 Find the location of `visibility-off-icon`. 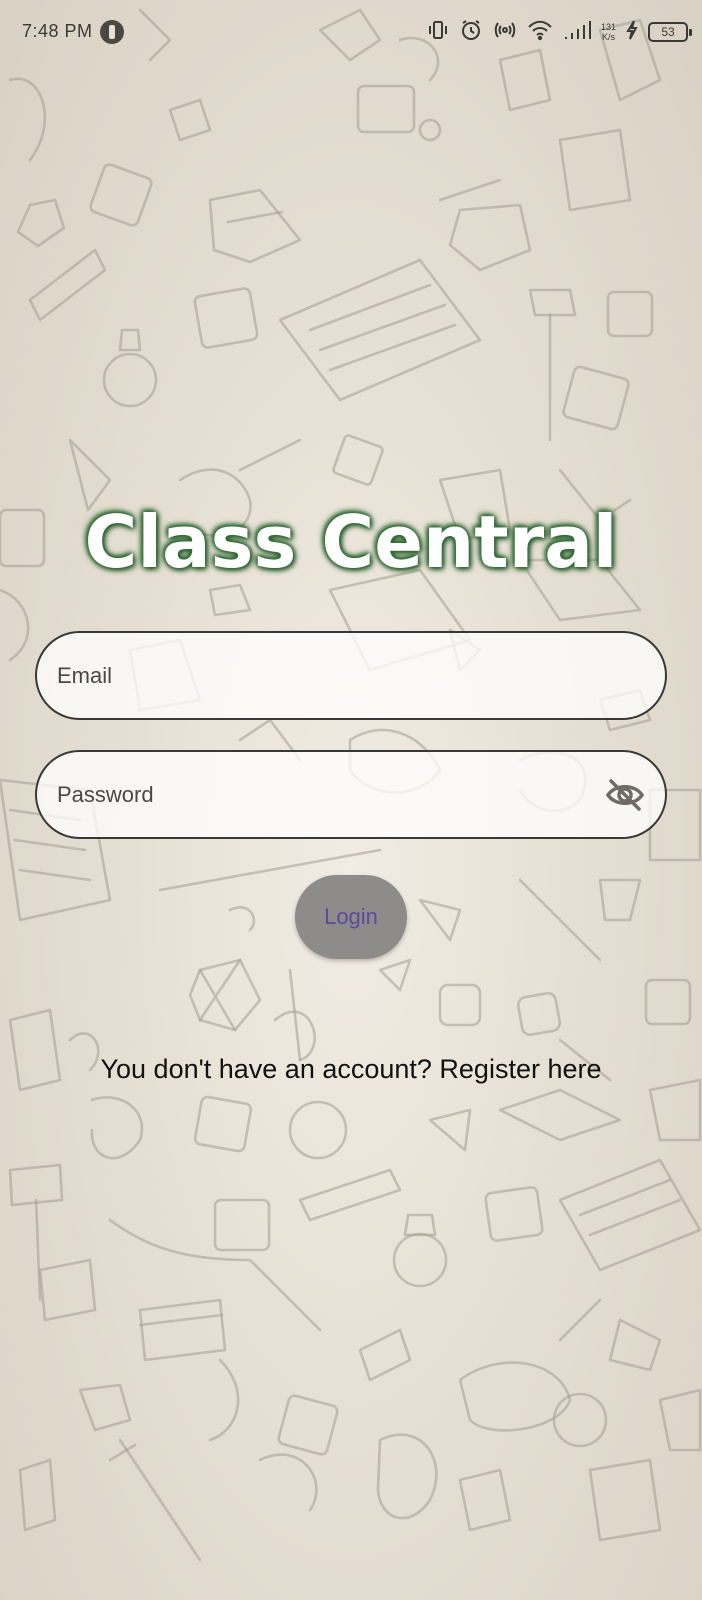

visibility-off-icon is located at coordinates (625, 795).